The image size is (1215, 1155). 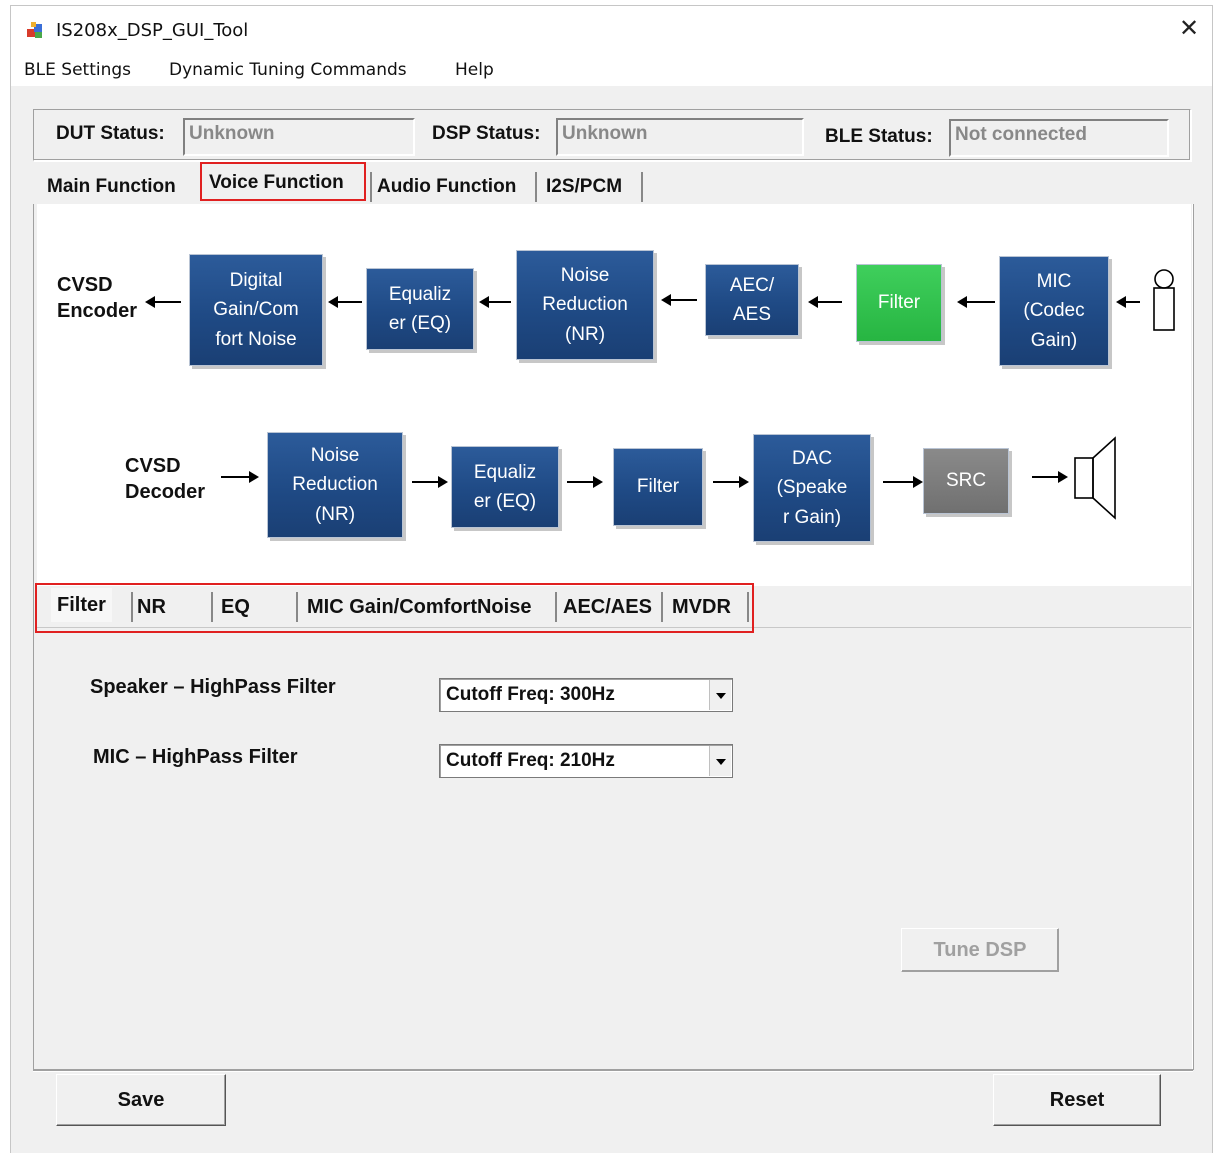 I want to click on ble-status-field: Not connected, so click(x=1059, y=138).